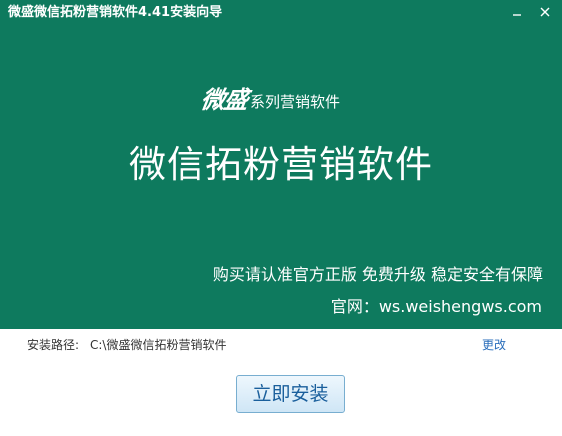 This screenshot has width=562, height=436. I want to click on logo-script-text: 微盛, so click(224, 99).